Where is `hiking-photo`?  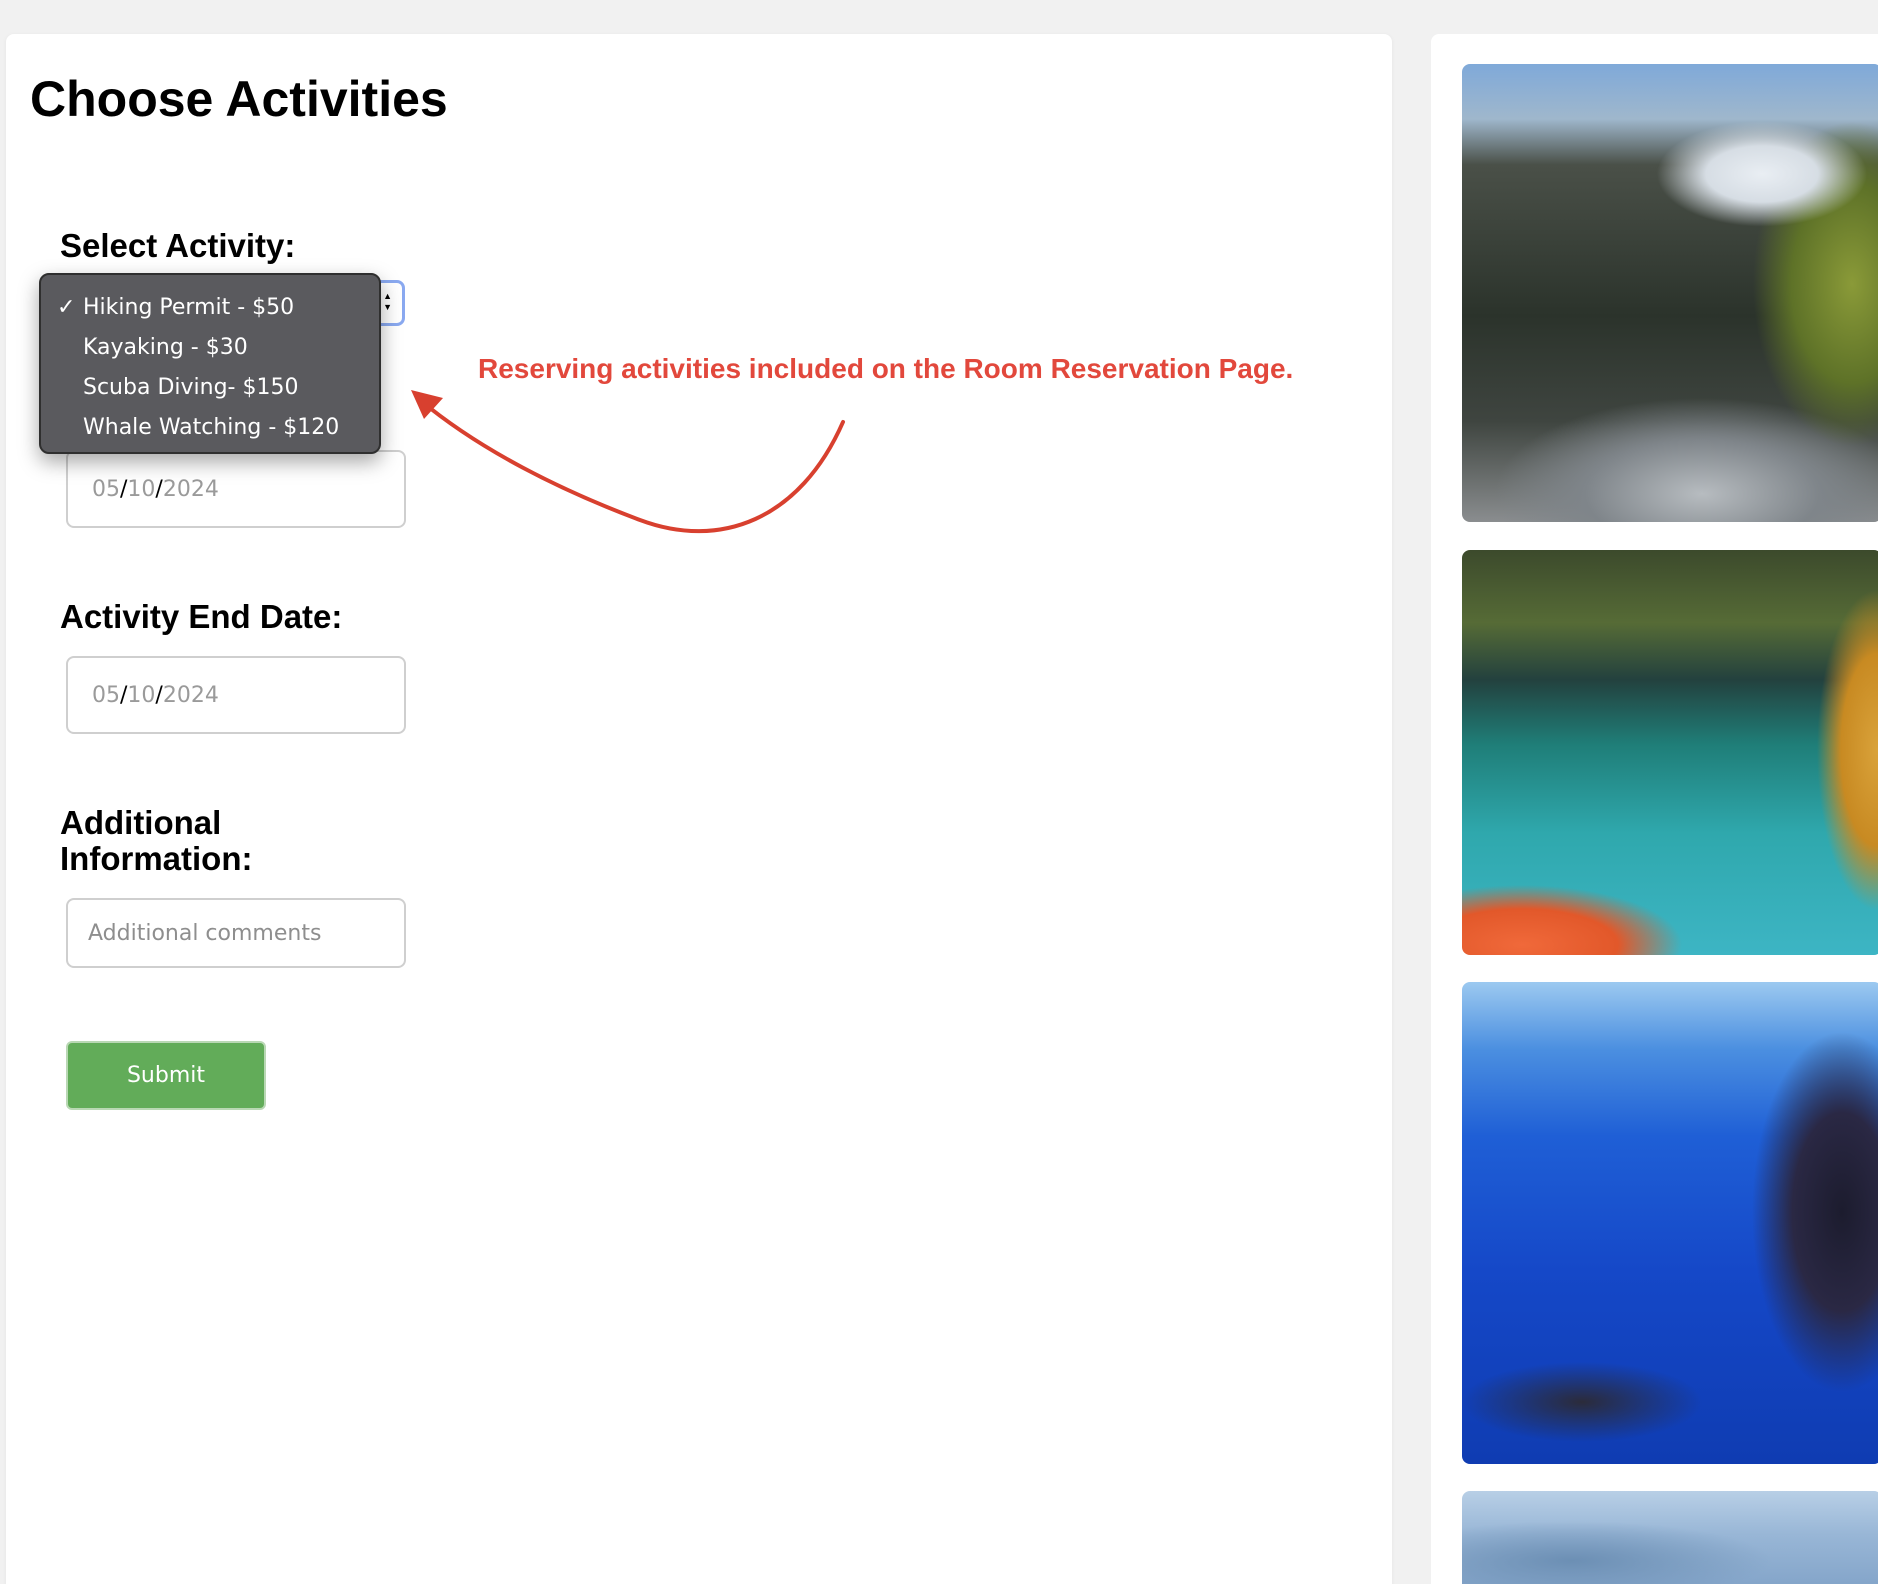 hiking-photo is located at coordinates (1670, 293).